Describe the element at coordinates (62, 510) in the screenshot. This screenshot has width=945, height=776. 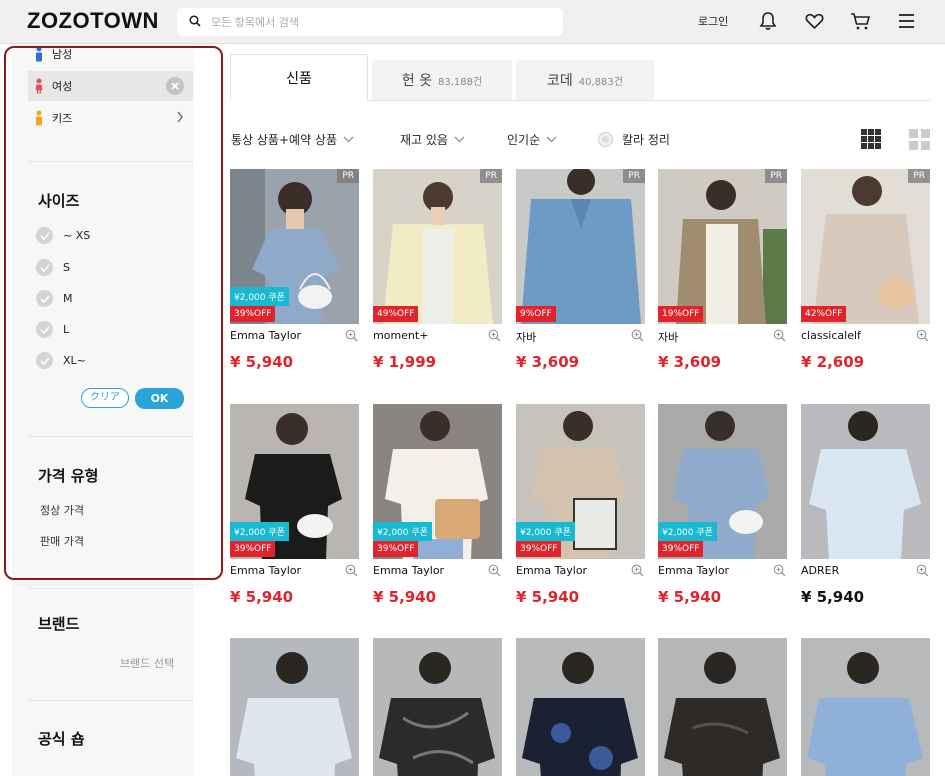
I see `price-type-regular: 정상 가격` at that location.